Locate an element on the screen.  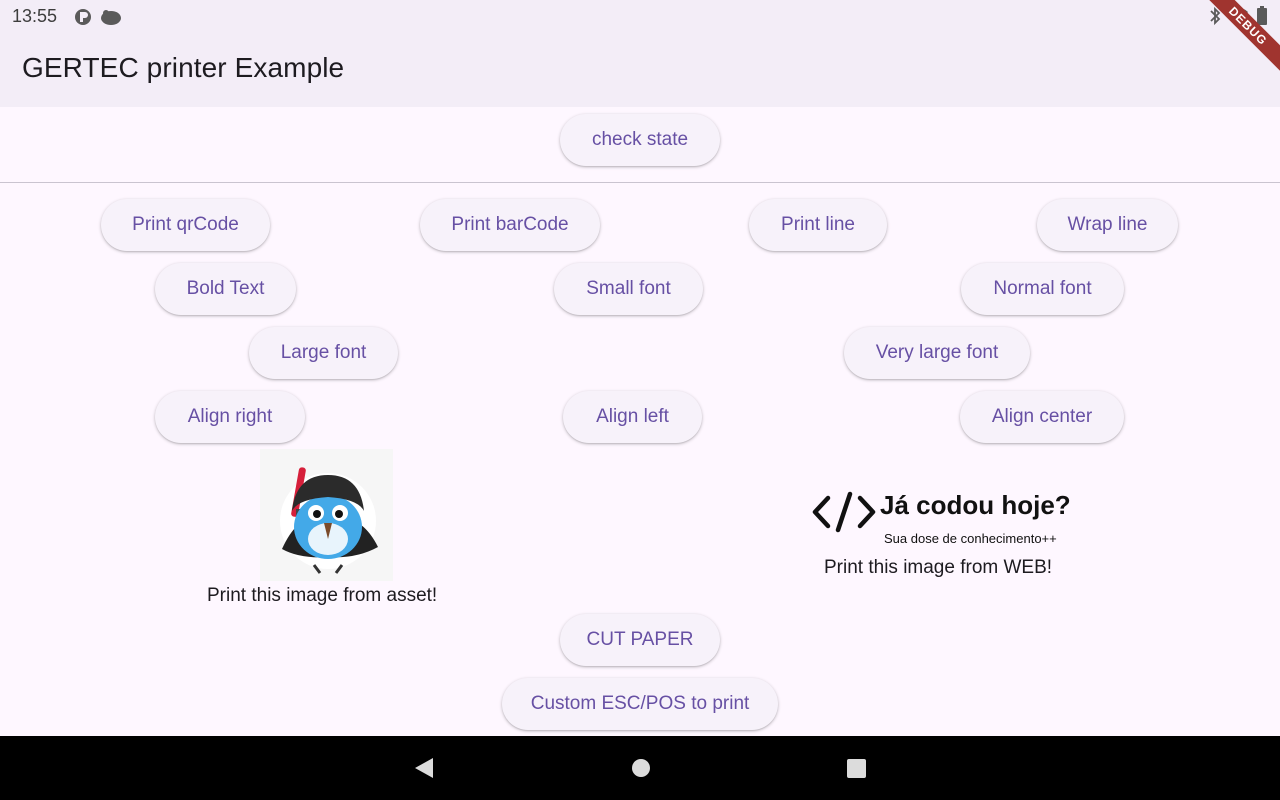
align-left-button: Align left is located at coordinates (632, 417).